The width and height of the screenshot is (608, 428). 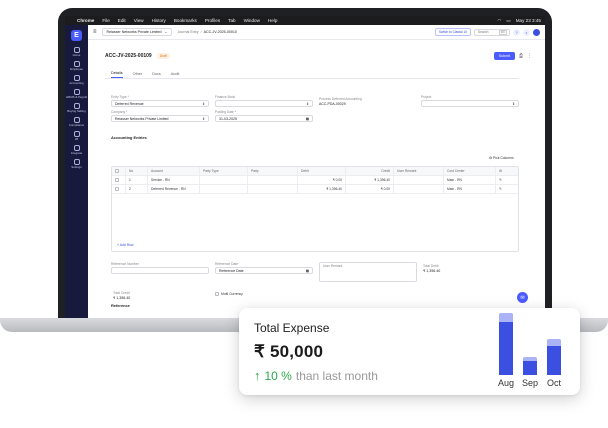 I want to click on prev-ref-value: ACC-PDA-00029, so click(x=368, y=104).